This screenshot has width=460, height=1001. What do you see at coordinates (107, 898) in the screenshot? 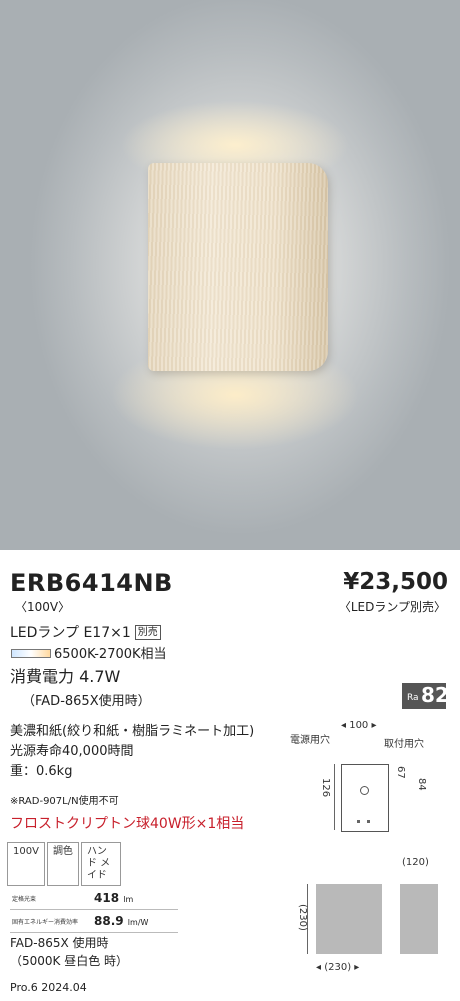
I see `flux-value: 418` at bounding box center [107, 898].